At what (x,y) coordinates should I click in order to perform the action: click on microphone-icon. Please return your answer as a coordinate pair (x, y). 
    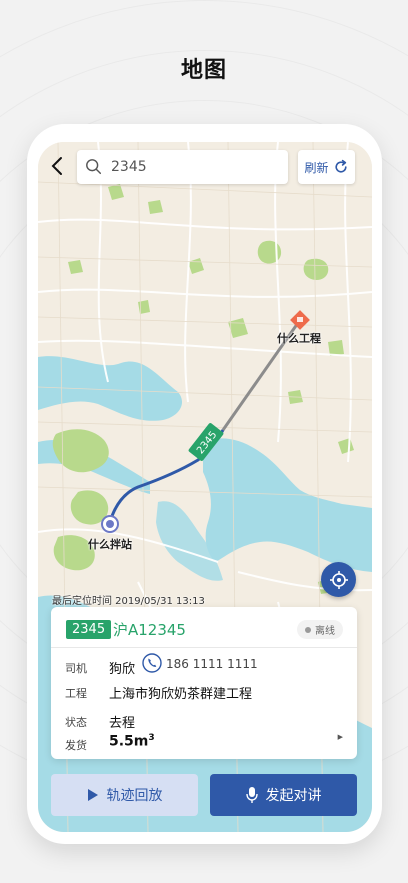
    Looking at the image, I should click on (251, 795).